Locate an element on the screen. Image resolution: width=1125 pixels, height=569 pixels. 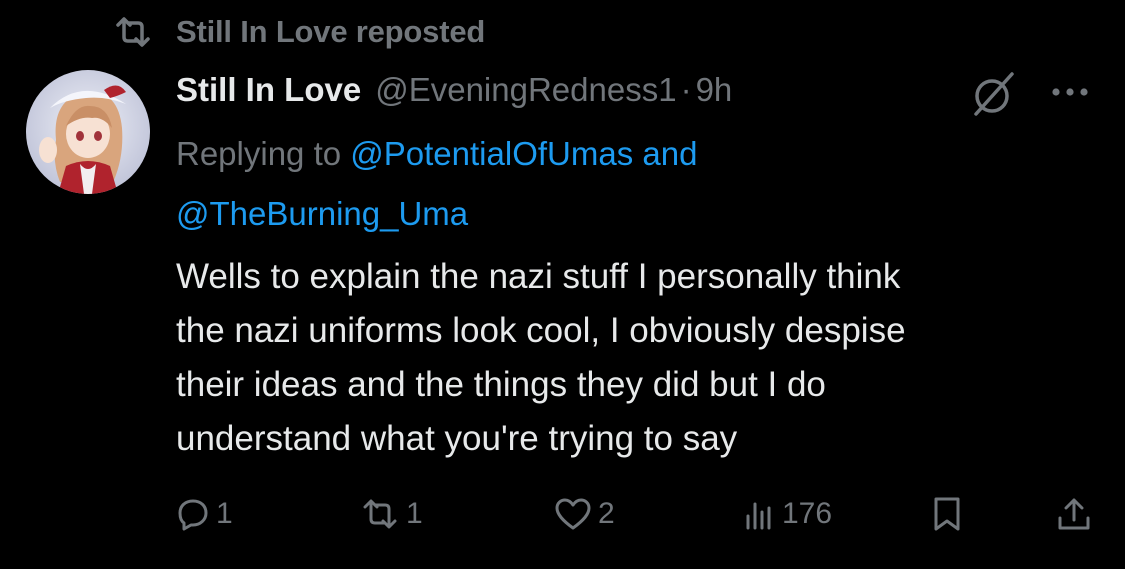
tweet-header: Still In Love @EveningRedness1 · 9h is located at coordinates (454, 90).